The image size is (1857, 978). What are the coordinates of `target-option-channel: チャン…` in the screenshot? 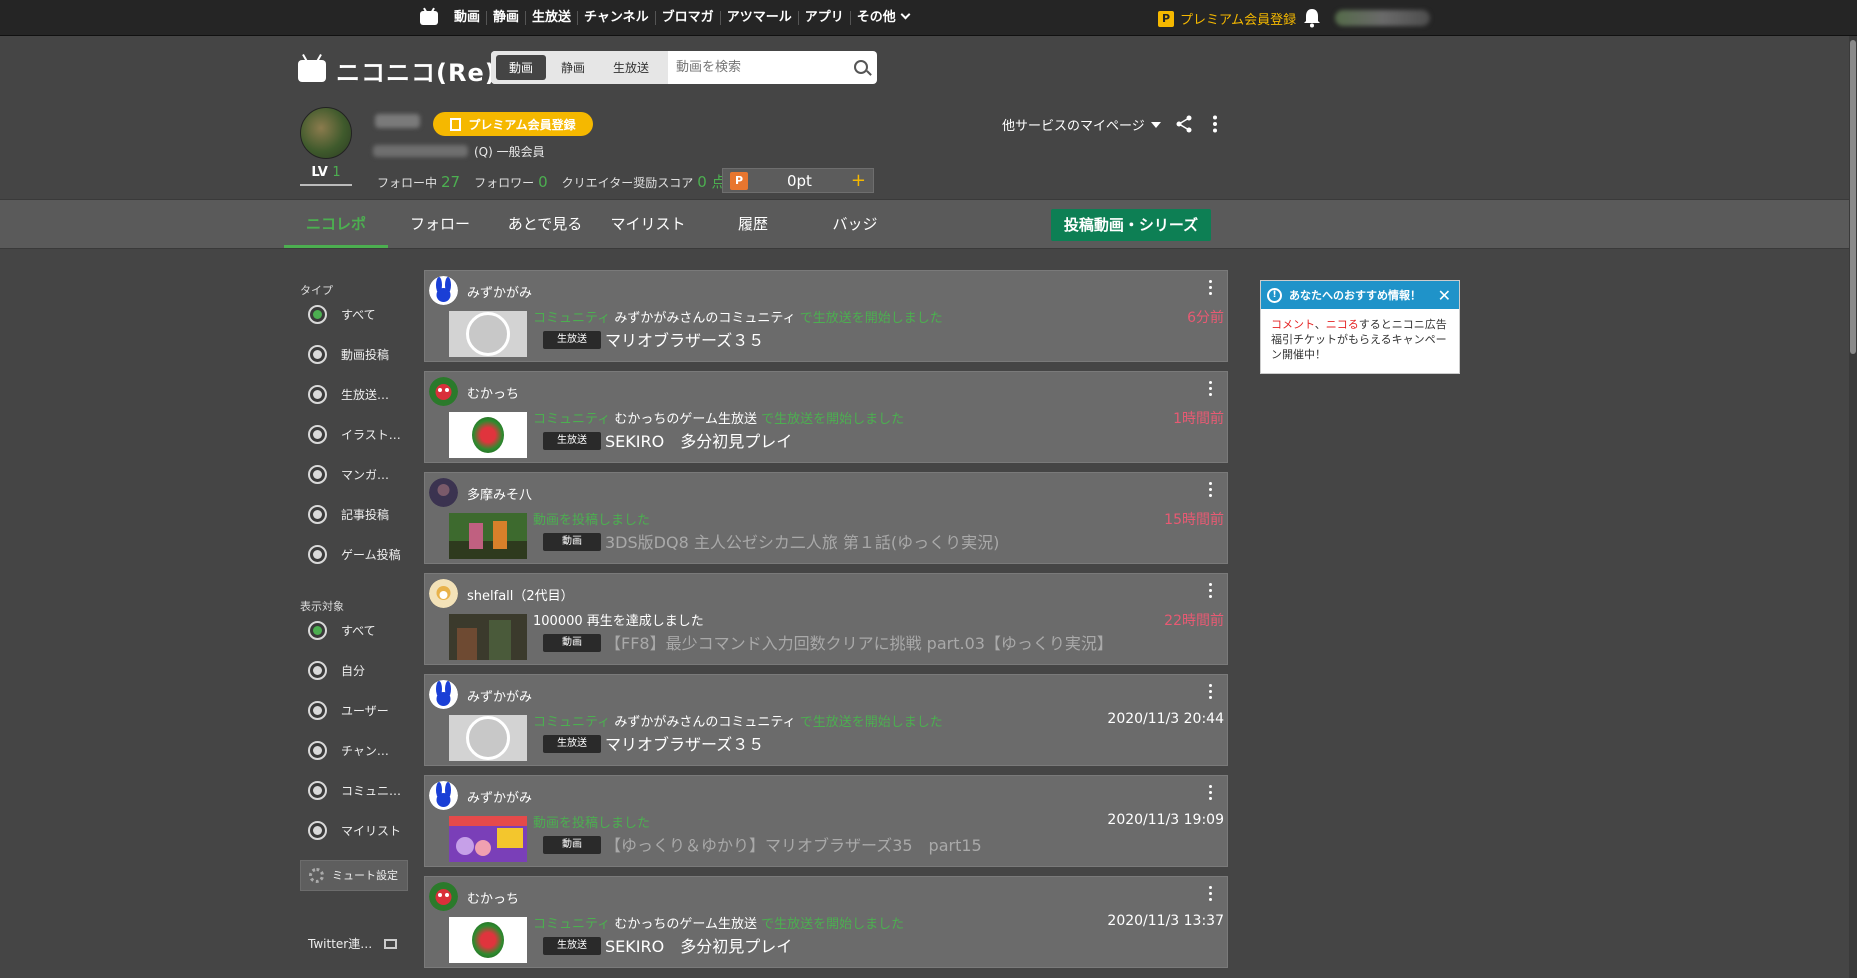 It's located at (348, 750).